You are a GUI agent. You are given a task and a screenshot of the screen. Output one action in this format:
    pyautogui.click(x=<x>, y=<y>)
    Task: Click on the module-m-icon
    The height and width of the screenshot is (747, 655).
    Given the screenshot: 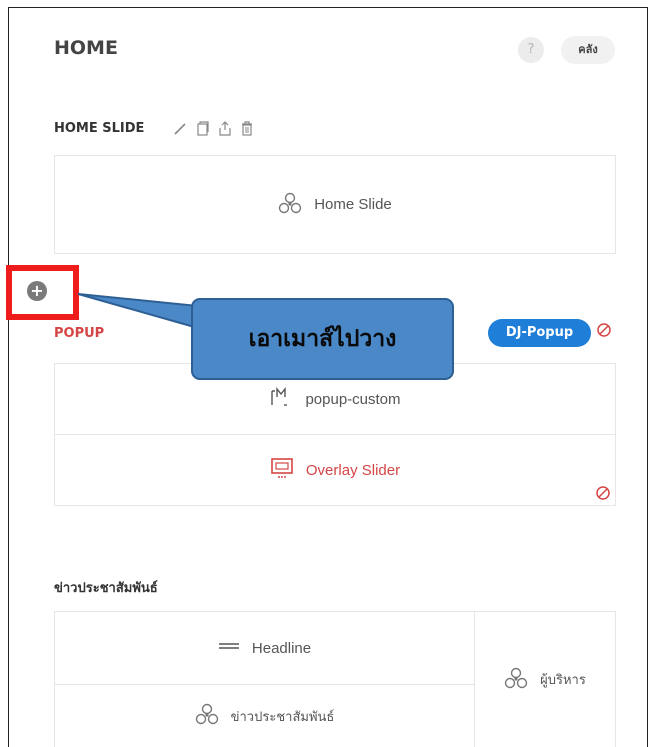 What is the action you would take?
    pyautogui.click(x=281, y=399)
    